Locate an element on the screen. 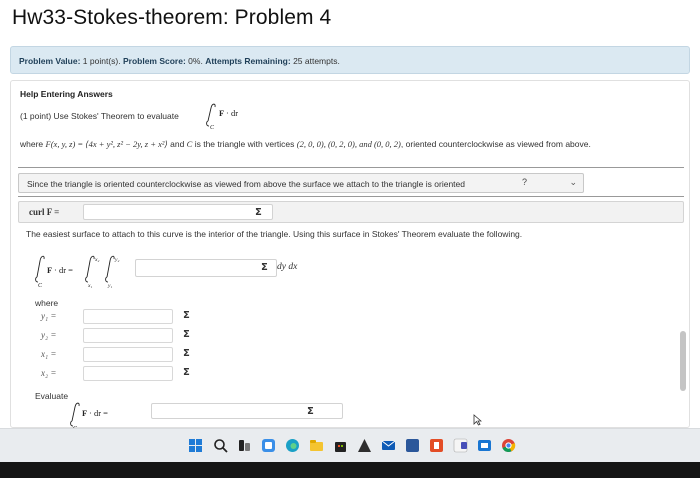 The width and height of the screenshot is (700, 478). svg-text: y₂ is located at coordinates (116, 260).